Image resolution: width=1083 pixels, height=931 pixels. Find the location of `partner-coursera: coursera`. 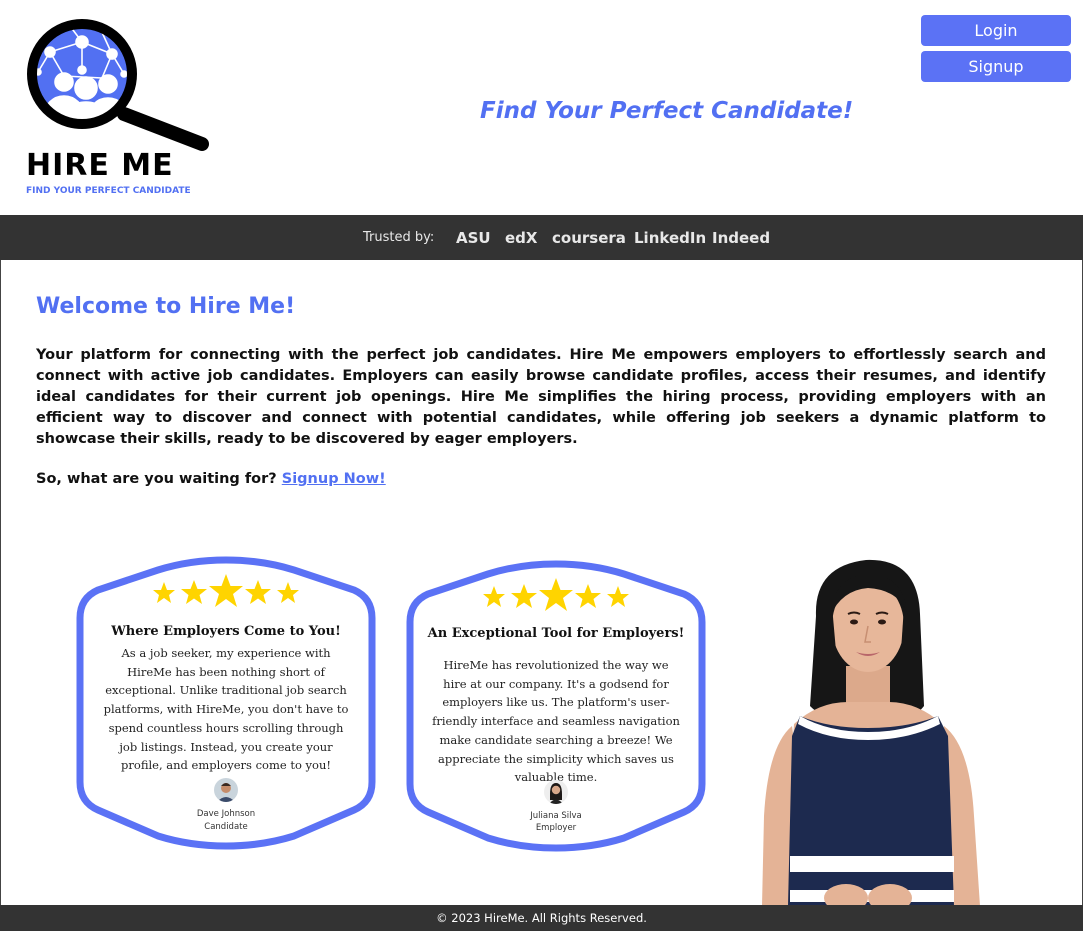

partner-coursera: coursera is located at coordinates (589, 238).